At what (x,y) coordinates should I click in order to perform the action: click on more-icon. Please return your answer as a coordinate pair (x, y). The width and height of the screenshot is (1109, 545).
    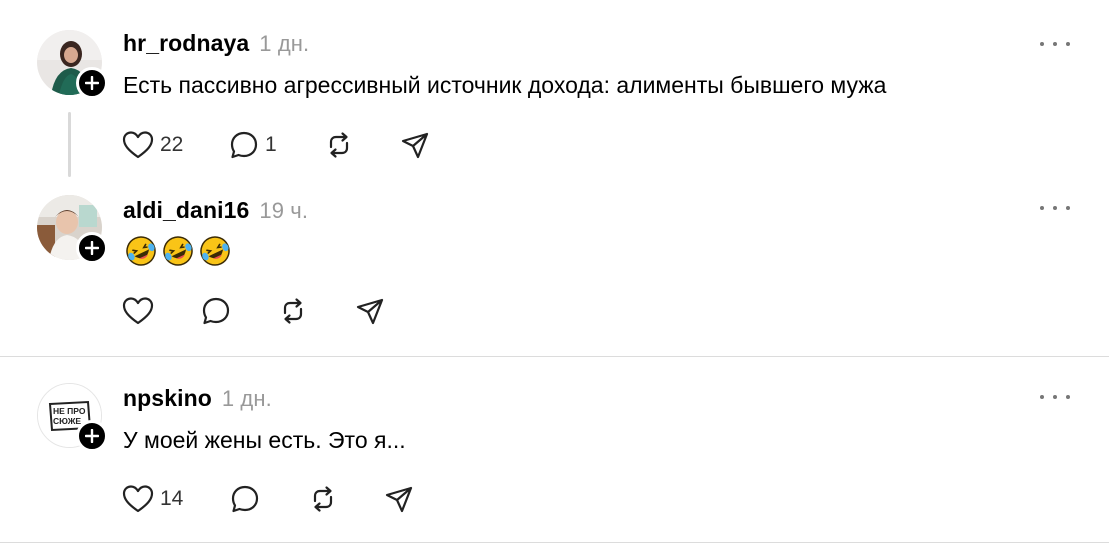
    Looking at the image, I should click on (1042, 397).